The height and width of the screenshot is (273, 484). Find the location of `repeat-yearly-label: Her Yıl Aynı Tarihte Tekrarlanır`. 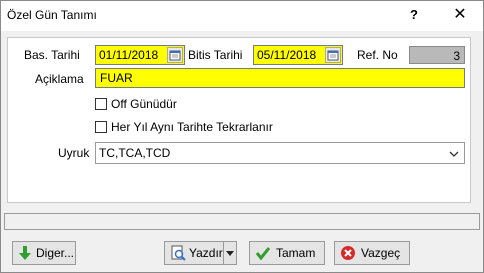

repeat-yearly-label: Her Yıl Aynı Tarihte Tekrarlanır is located at coordinates (192, 127).